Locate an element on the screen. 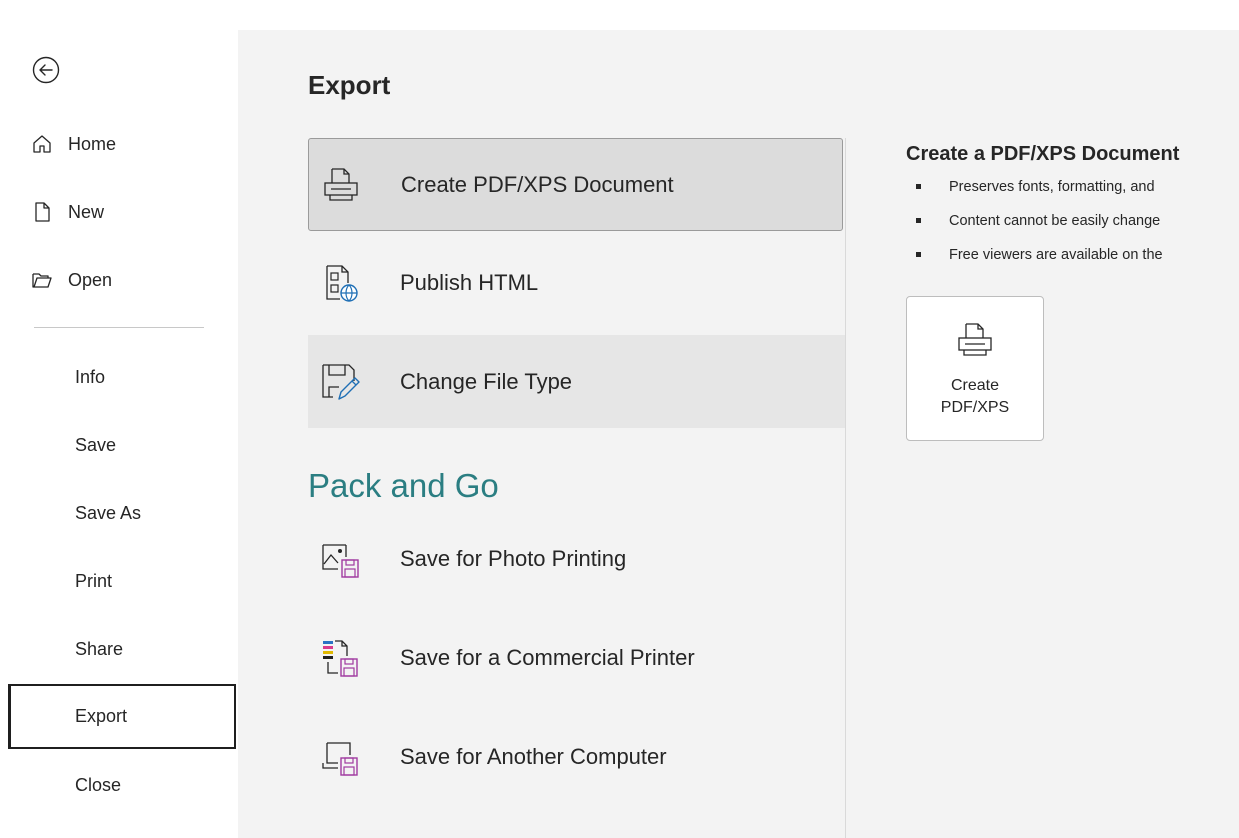 This screenshot has width=1239, height=838. nav-item-share: Share is located at coordinates (119, 649).